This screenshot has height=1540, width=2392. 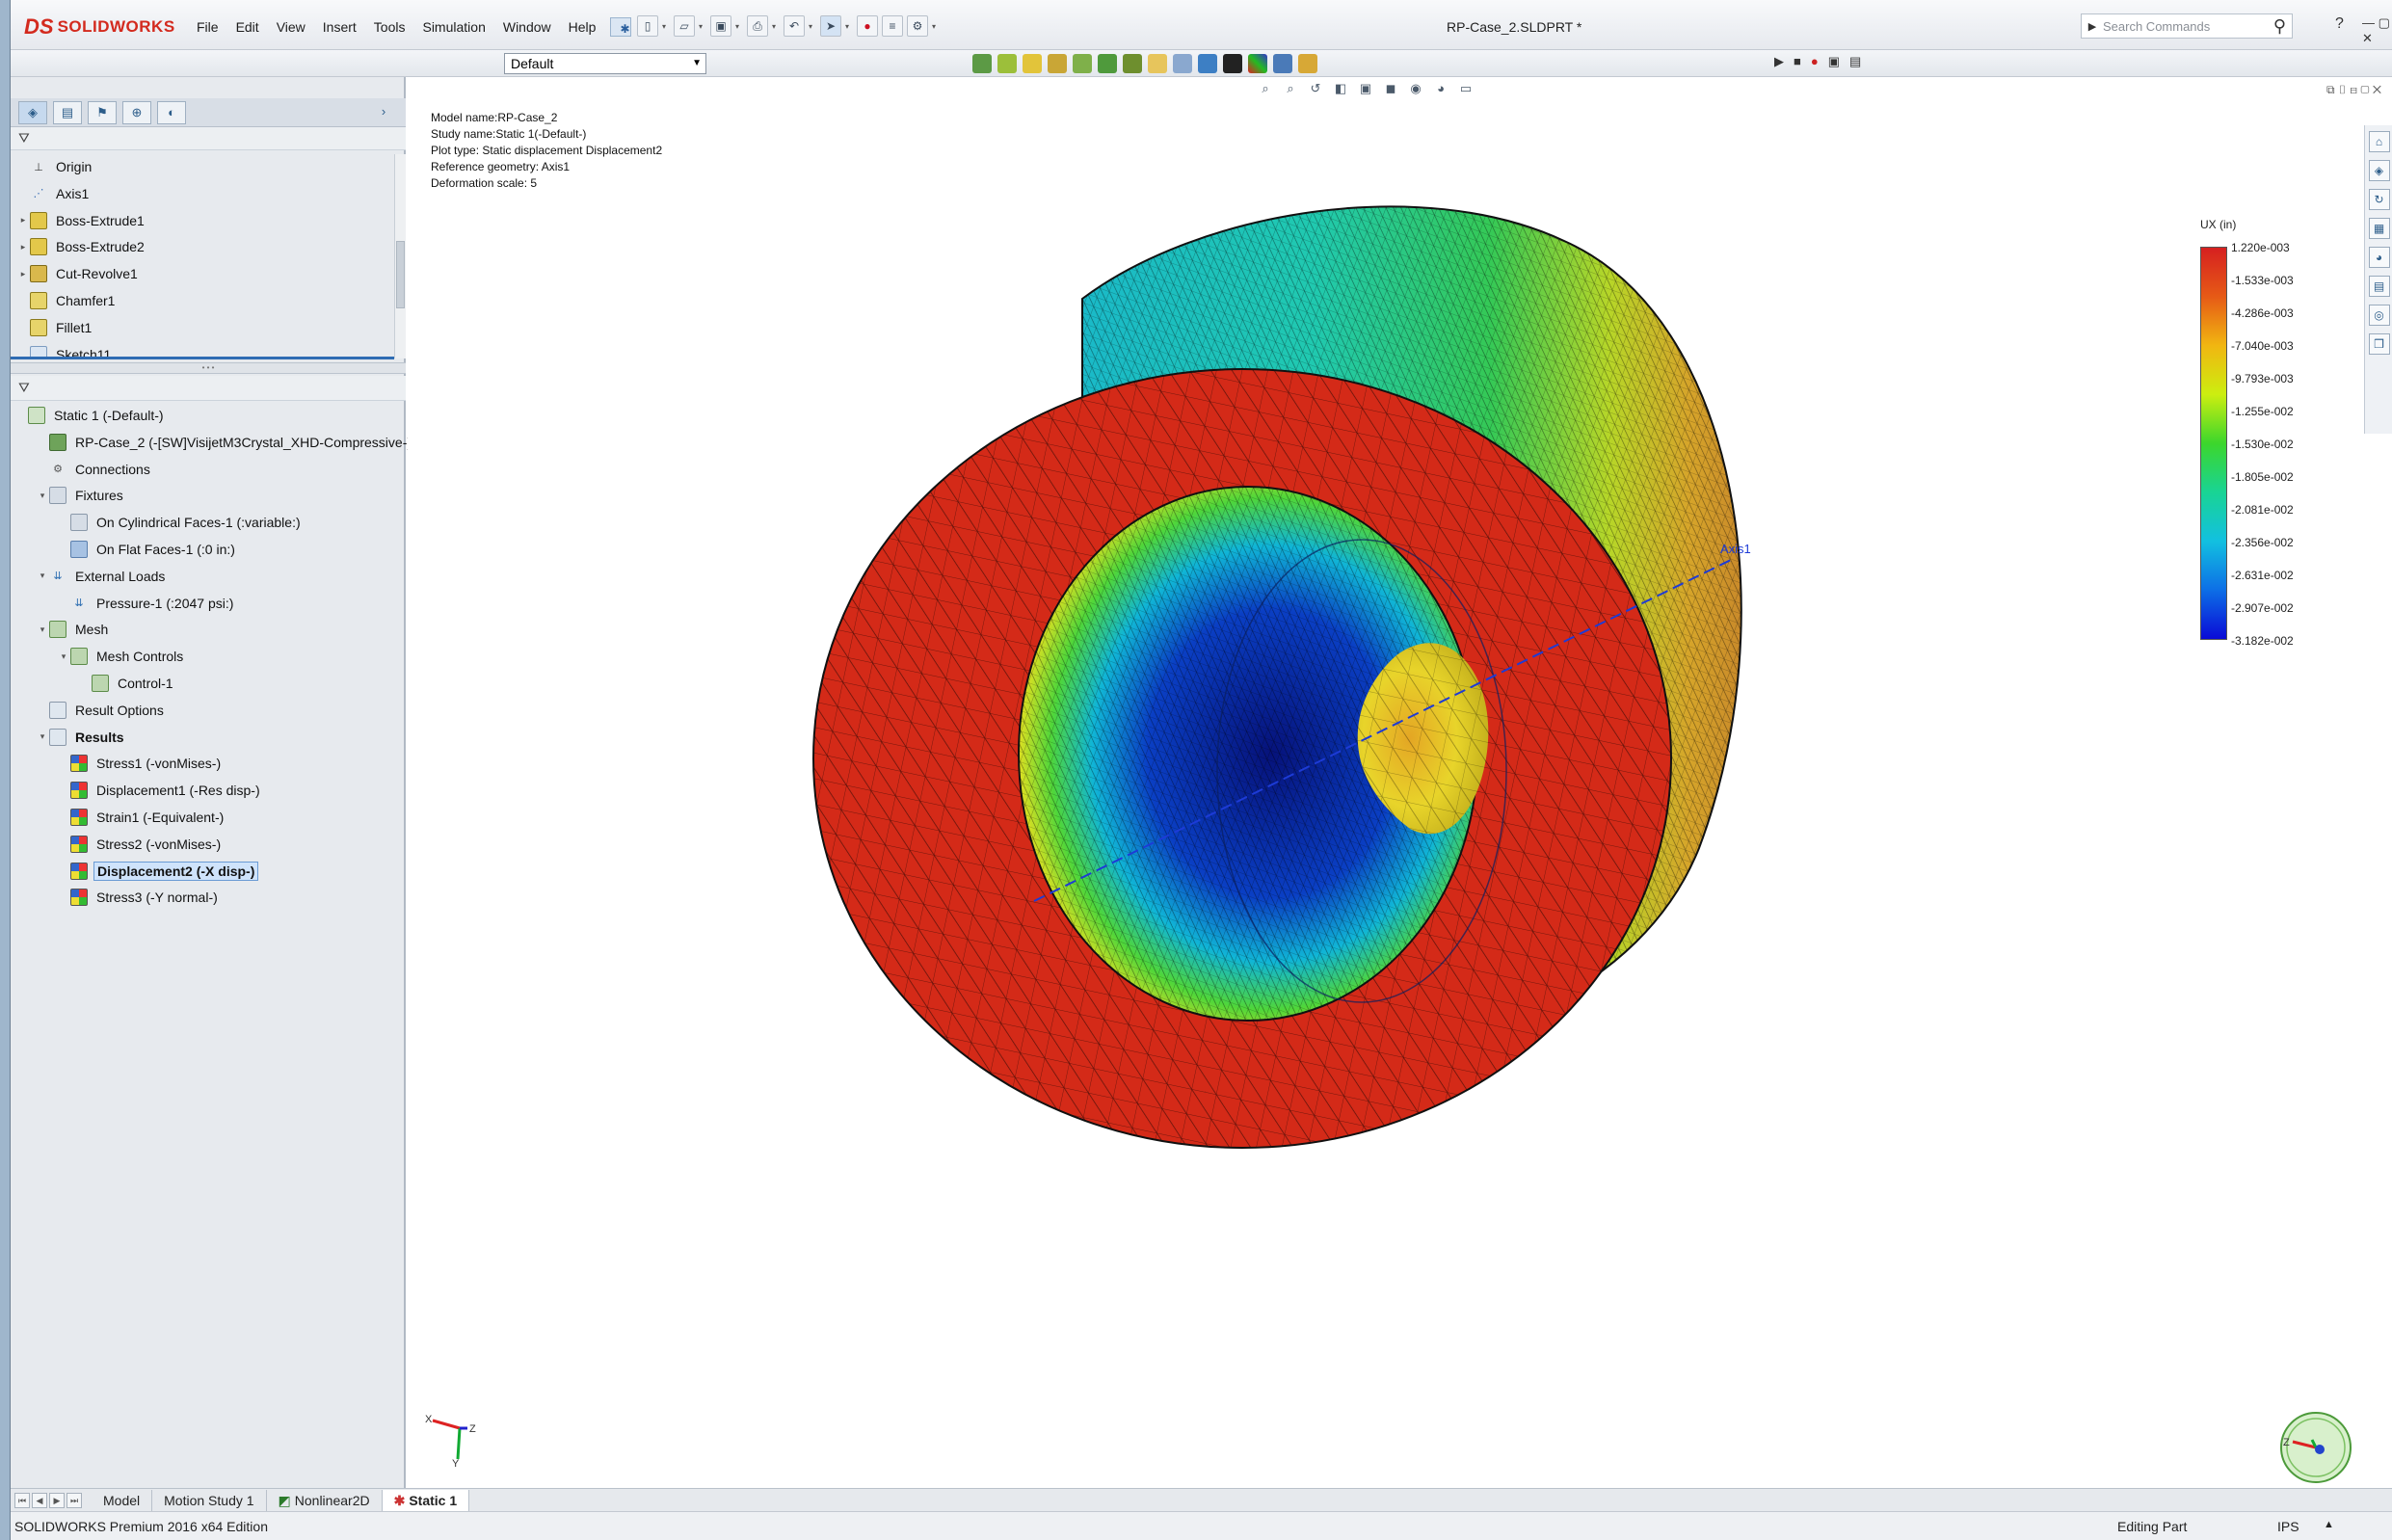 I want to click on first-tab-icon: ⏮, so click(x=22, y=1500).